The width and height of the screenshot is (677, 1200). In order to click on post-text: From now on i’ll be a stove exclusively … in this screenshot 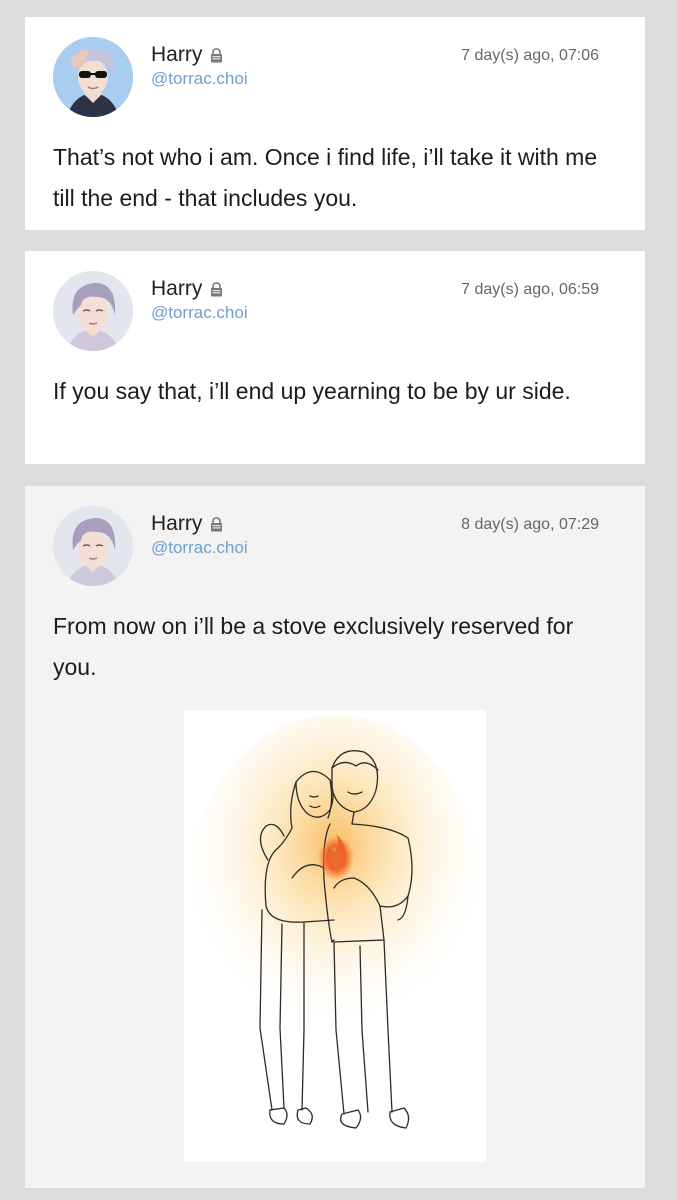, I will do `click(313, 646)`.